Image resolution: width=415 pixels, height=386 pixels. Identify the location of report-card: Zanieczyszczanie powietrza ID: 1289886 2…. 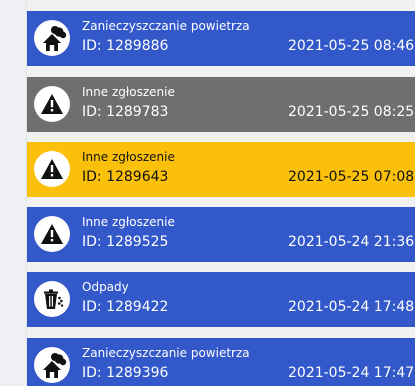
(221, 38).